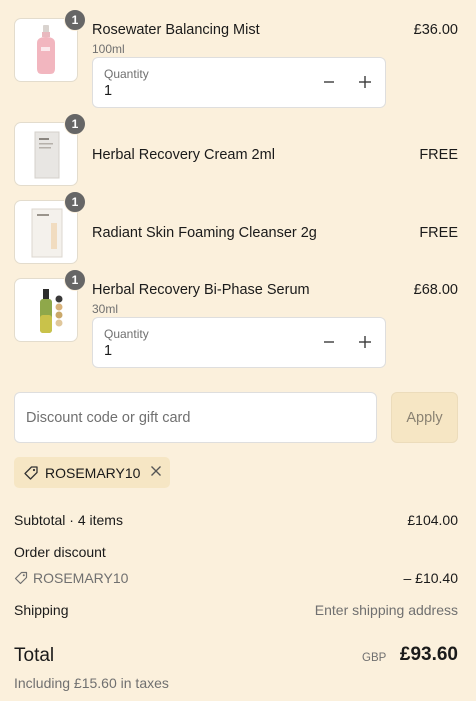  Describe the element at coordinates (201, 290) in the screenshot. I see `product-name: Herbal Recovery Bi-Phase Serum` at that location.